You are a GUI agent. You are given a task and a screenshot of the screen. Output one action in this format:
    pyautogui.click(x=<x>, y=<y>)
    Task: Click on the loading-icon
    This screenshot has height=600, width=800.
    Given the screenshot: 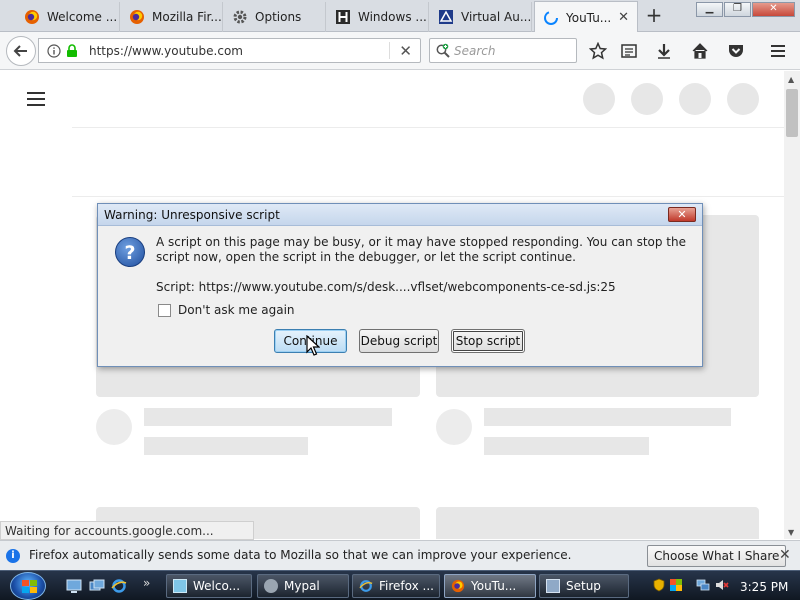 What is the action you would take?
    pyautogui.click(x=551, y=18)
    